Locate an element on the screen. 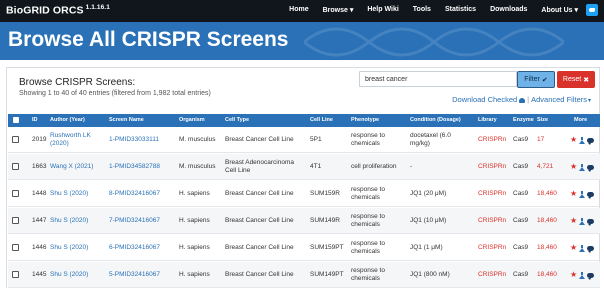 The height and width of the screenshot is (288, 604). author-link-line: (2020) is located at coordinates (70, 144).